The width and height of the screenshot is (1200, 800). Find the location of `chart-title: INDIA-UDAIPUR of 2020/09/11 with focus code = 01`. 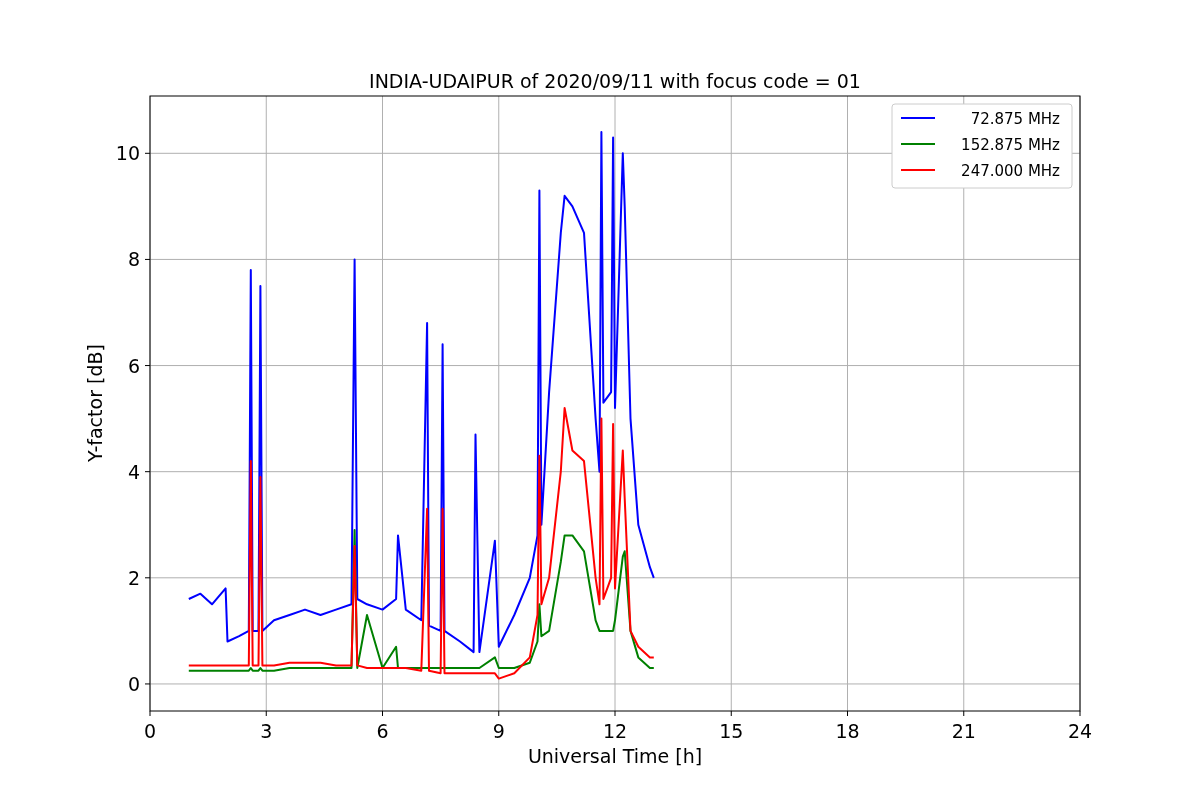

chart-title: INDIA-UDAIPUR of 2020/09/11 with focus code = 01 is located at coordinates (615, 81).